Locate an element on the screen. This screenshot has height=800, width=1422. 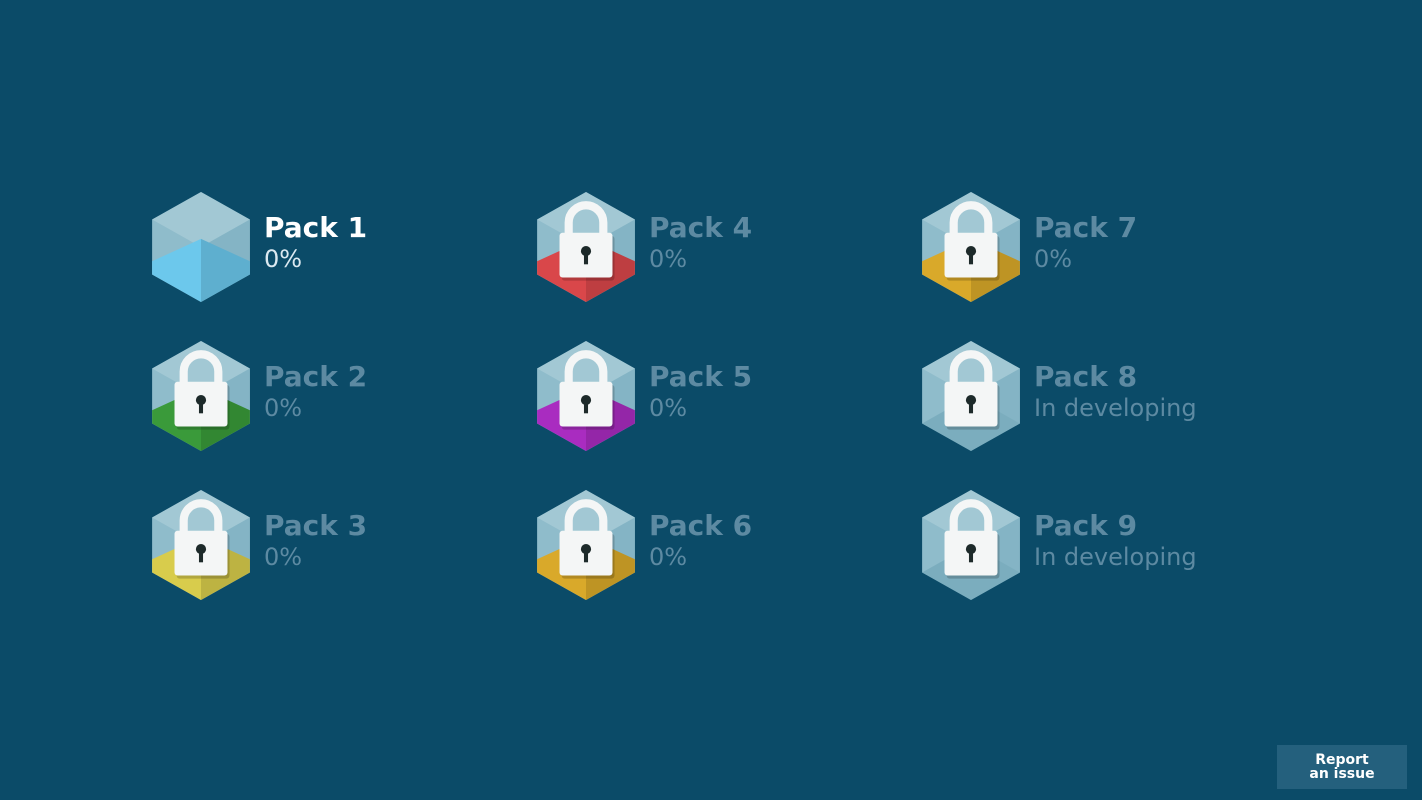
pack-title: Pack 2 is located at coordinates (316, 376).